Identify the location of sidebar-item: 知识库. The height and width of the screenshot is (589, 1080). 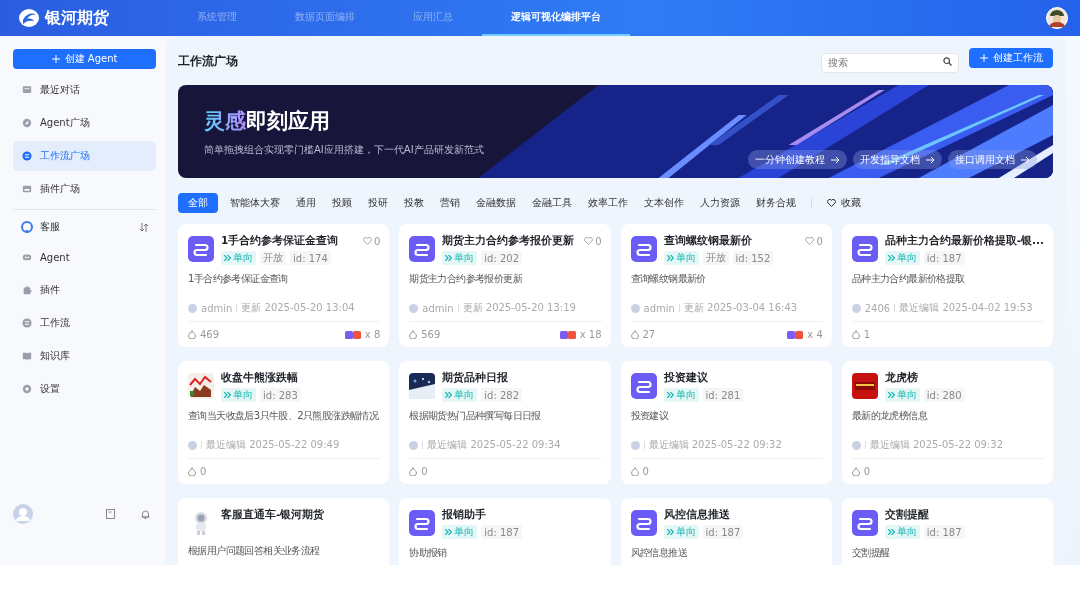
(84, 356).